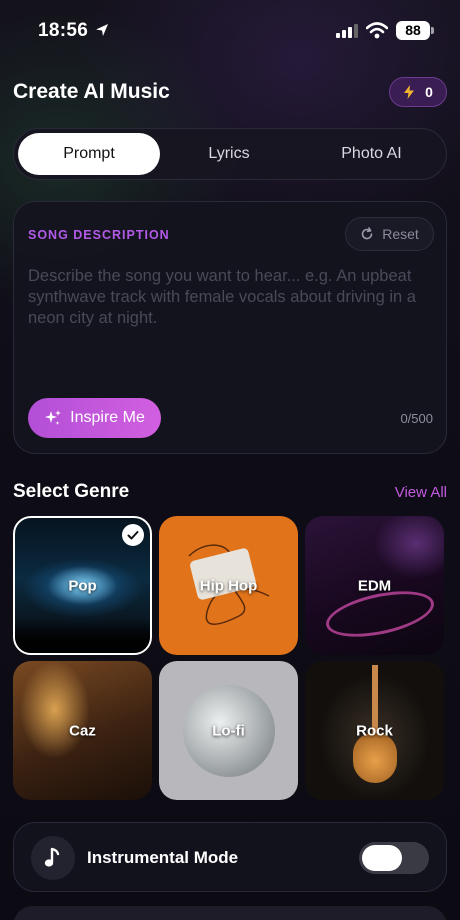 The image size is (460, 920). Describe the element at coordinates (382, 858) in the screenshot. I see `toggle-knob` at that location.